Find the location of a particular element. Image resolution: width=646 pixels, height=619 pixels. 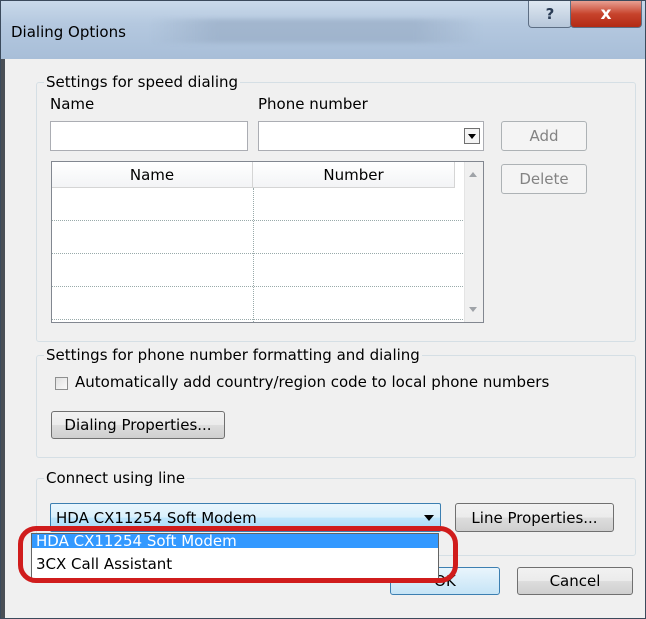

help-icon: ? is located at coordinates (550, 14).